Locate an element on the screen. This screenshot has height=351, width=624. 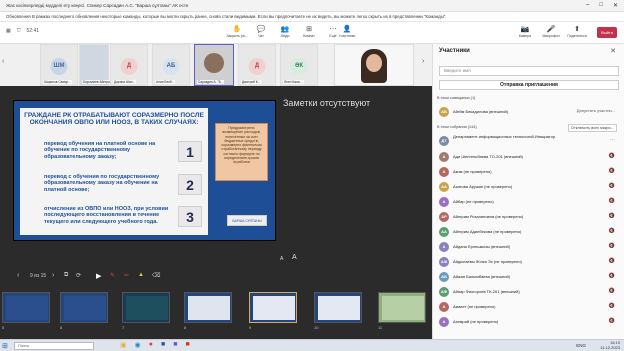
participant-name: Айдынаевы Жілек Эх (не проверено) is located at coordinates (487, 261).